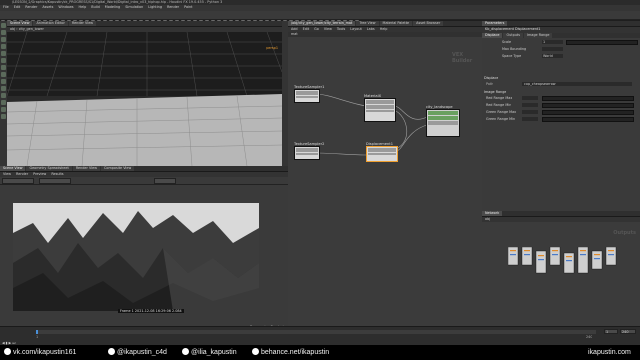 Image resolution: width=640 pixels, height=360 pixels. I want to click on param-row: Max Bounding, so click(561, 49).